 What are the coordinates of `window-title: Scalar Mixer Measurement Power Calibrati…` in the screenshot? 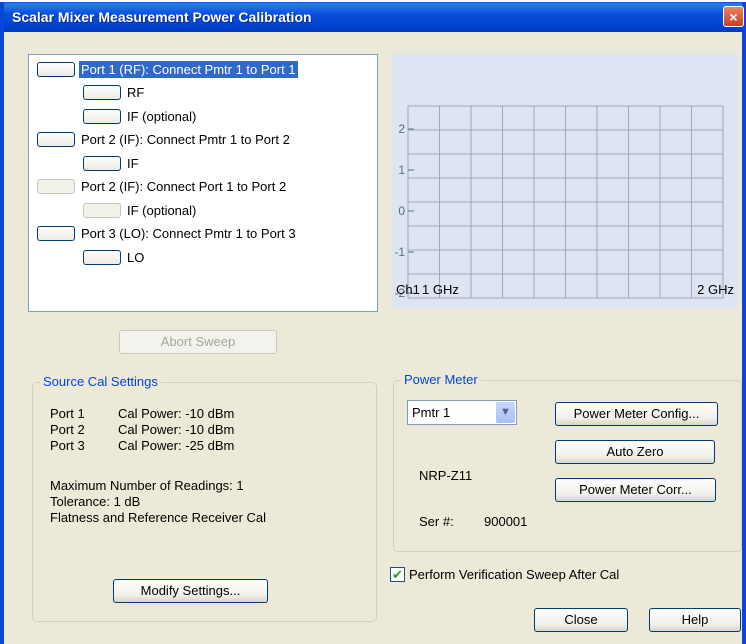 It's located at (162, 17).